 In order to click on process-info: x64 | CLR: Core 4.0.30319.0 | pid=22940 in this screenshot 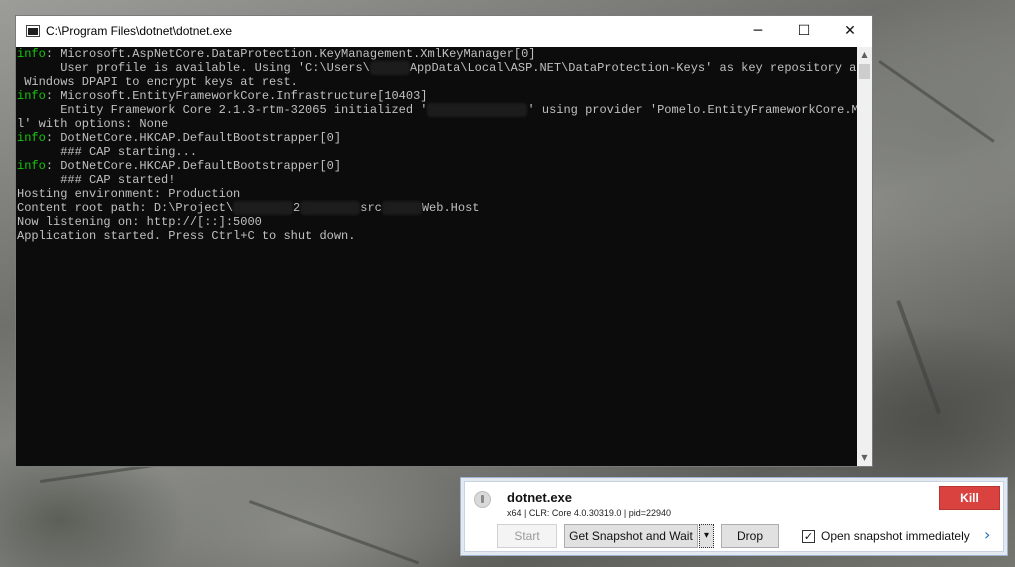, I will do `click(589, 513)`.